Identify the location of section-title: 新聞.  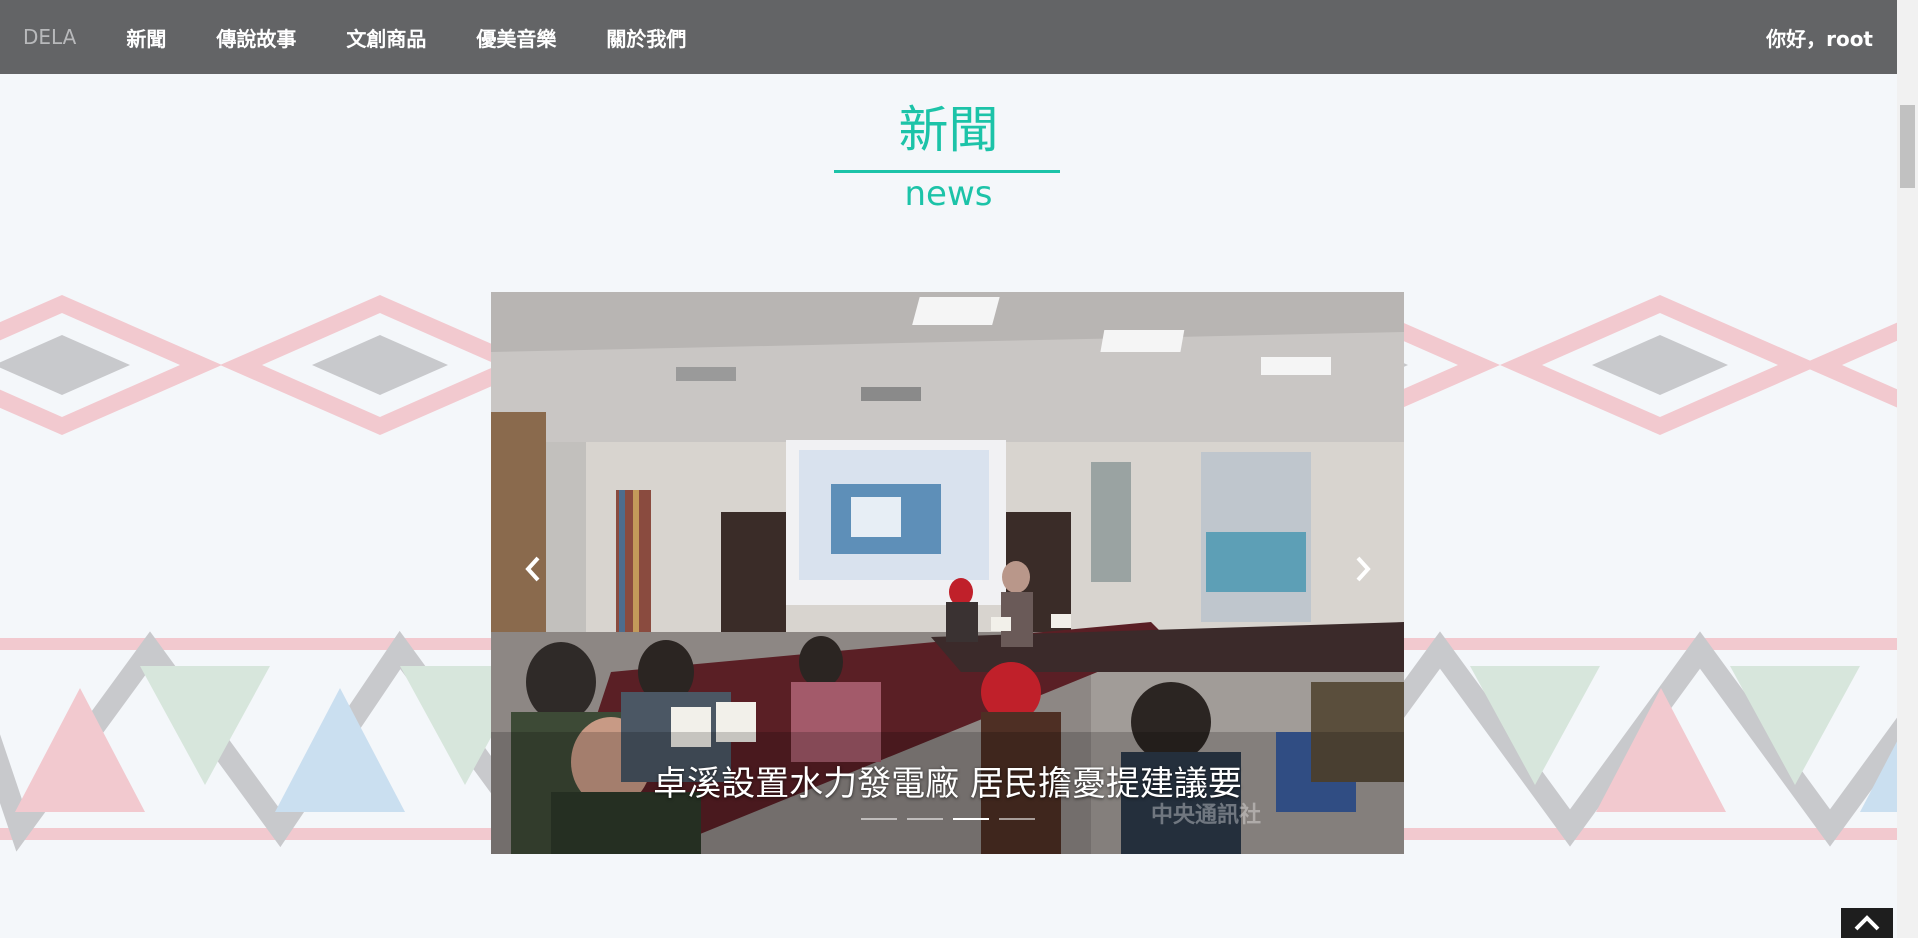
(948, 130).